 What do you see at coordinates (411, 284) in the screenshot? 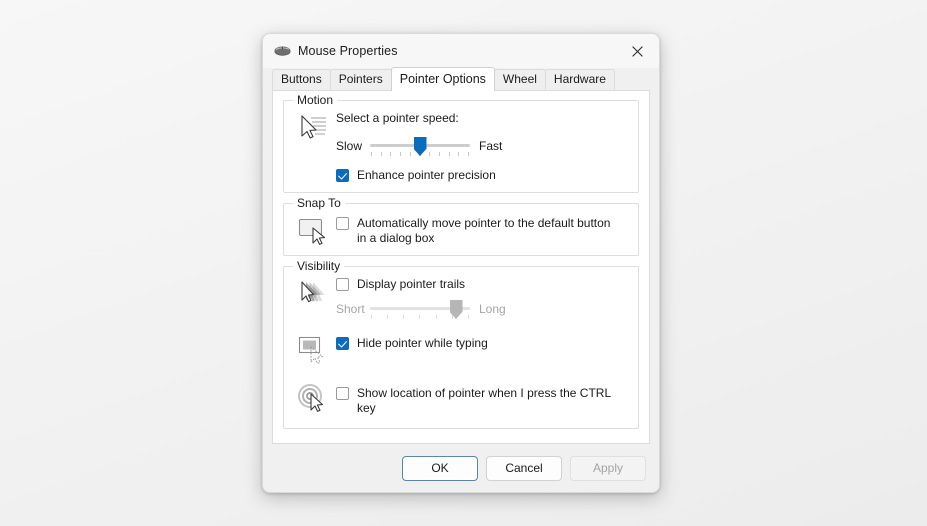
I see `display-trails-label: Display pointer trails` at bounding box center [411, 284].